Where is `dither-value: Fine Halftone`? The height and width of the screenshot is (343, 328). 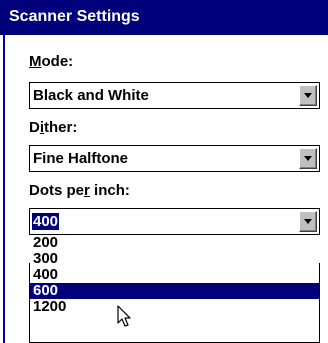 dither-value: Fine Halftone is located at coordinates (81, 158).